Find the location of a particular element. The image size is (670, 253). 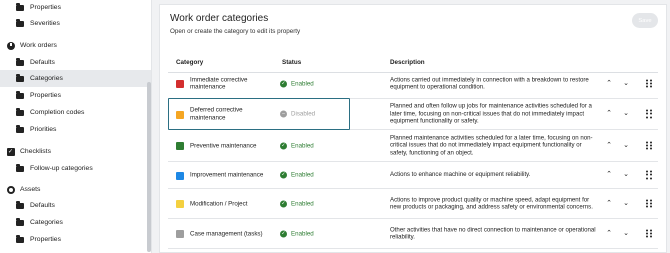

sidebar-item-follow-up-categories: Follow-up categories is located at coordinates (75, 168).